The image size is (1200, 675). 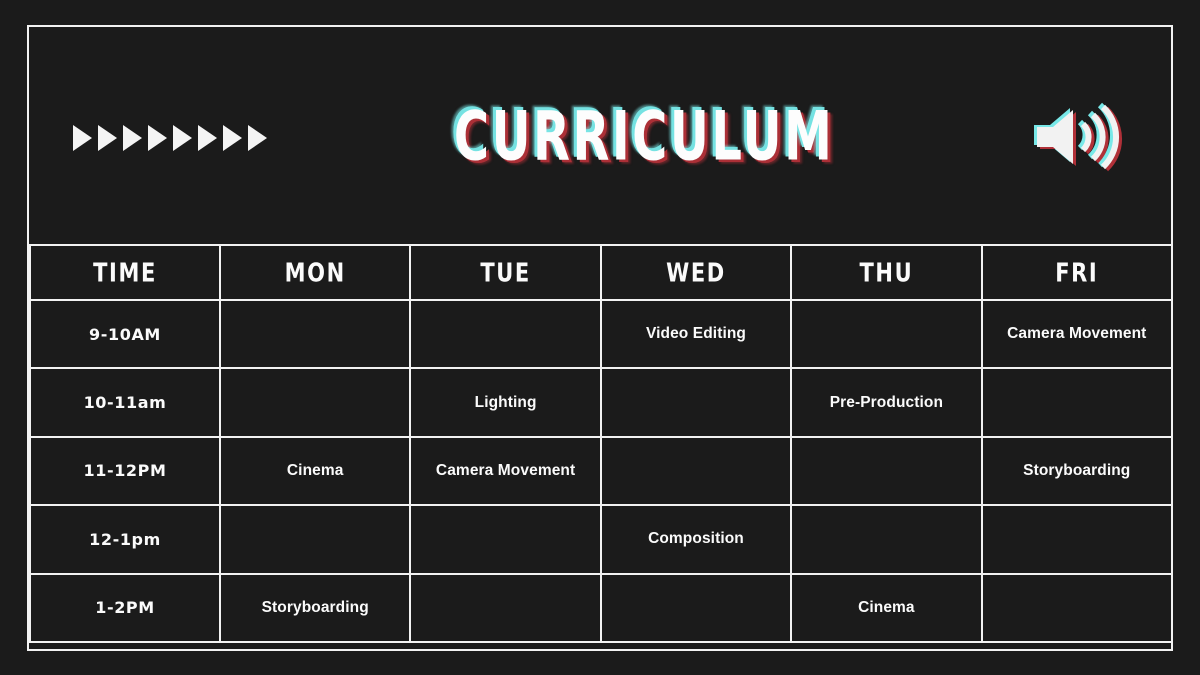 I want to click on time-slot-label: 1-2PM, so click(x=125, y=607).